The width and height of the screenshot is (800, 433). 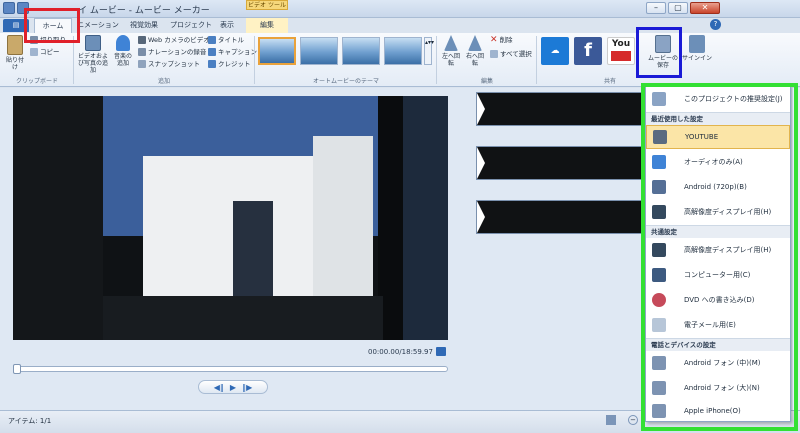 I want to click on menu-item-iphone: Apple iPhone(O), so click(x=718, y=411).